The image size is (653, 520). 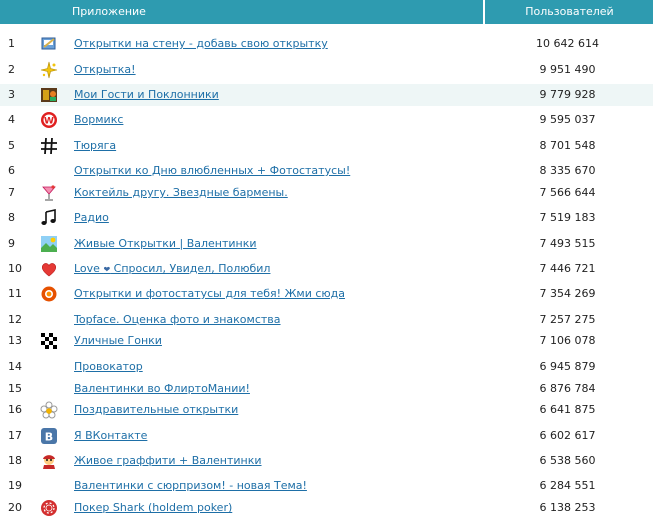 I want to click on checkered-flag-icon, so click(x=49, y=341).